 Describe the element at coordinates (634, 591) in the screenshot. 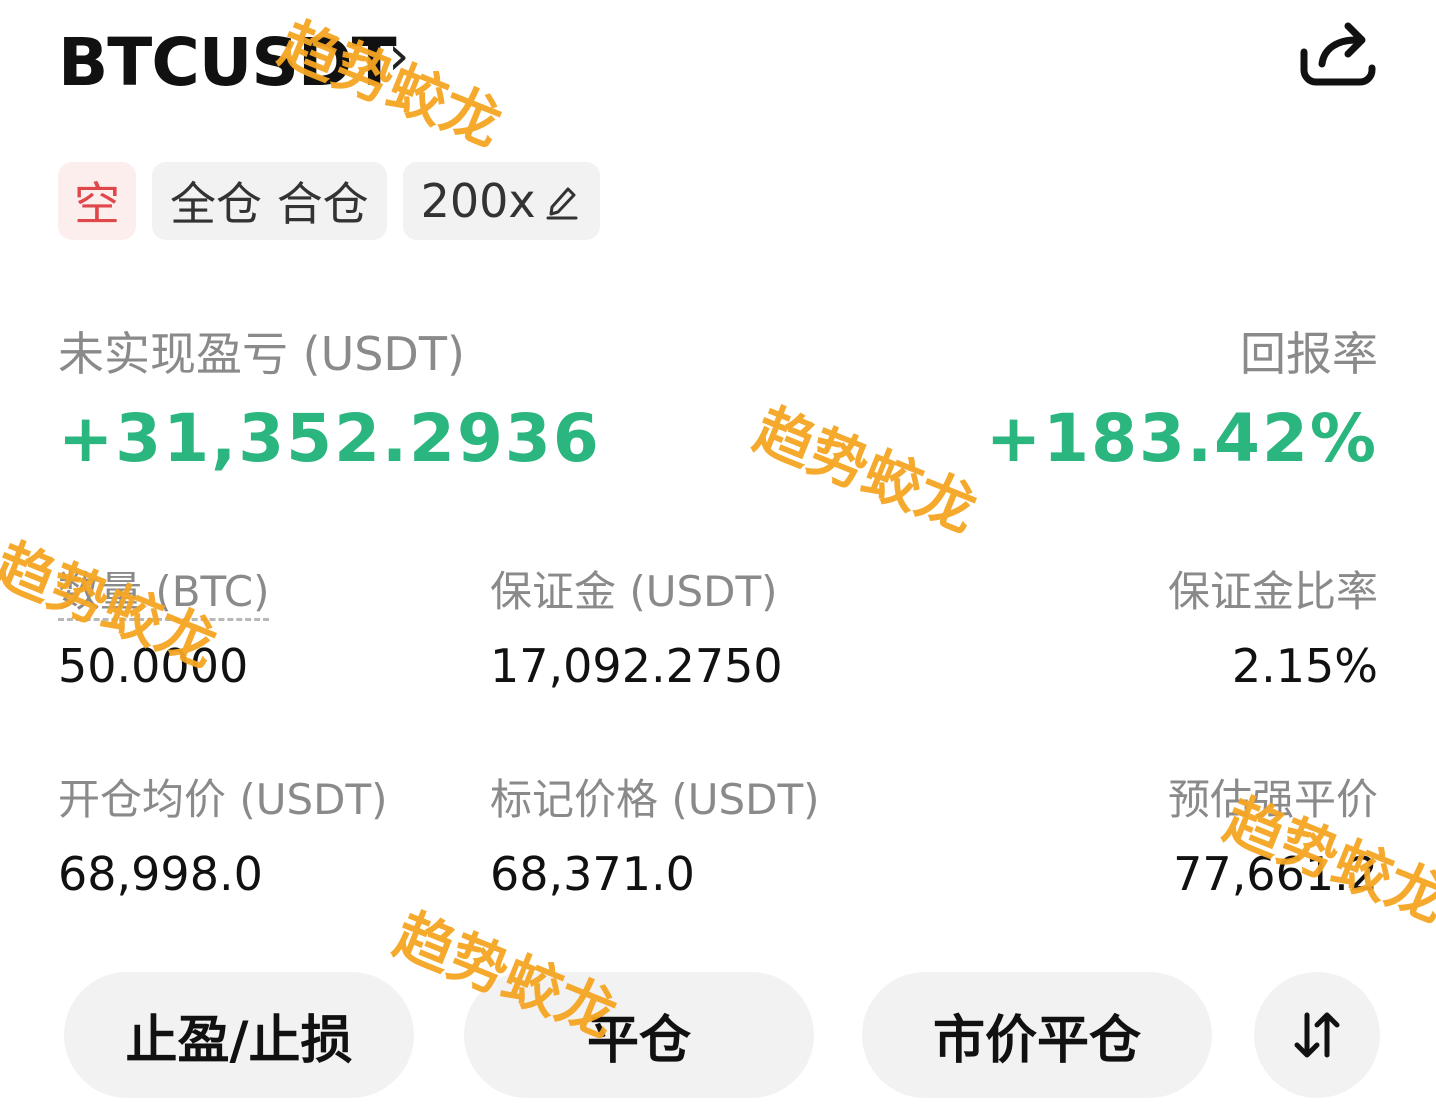

I see `margin-label: 保证金 (USDT)` at that location.